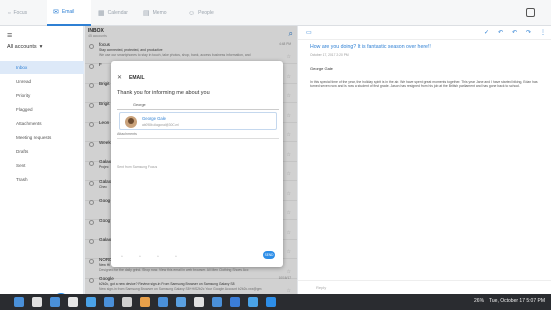 Image resolution: width=551 pixels, height=310 pixels. I want to click on sidebar-item-attachments: Attachments, so click(42, 123).